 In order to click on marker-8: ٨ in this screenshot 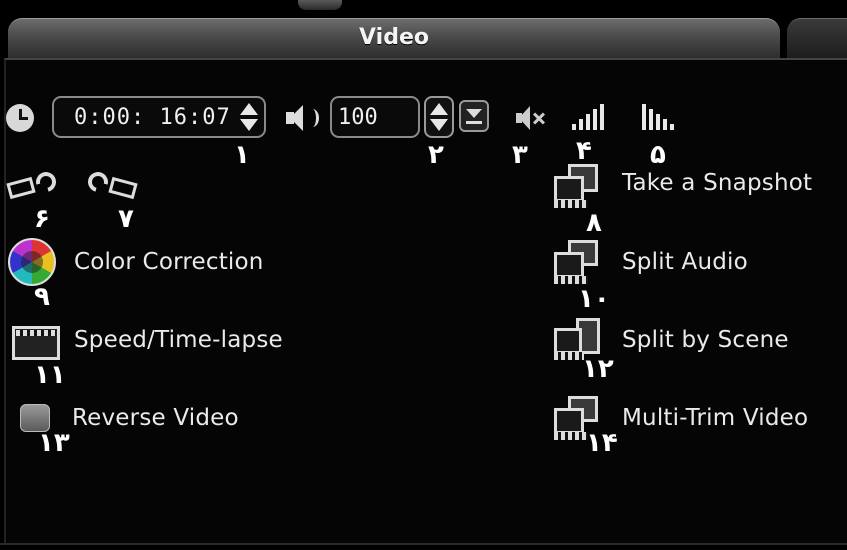, I will do `click(594, 223)`.